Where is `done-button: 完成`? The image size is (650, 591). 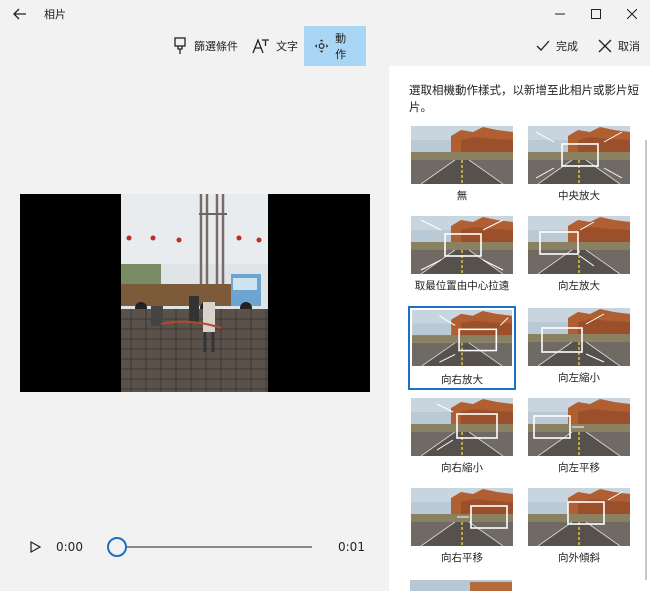 done-button: 完成 is located at coordinates (557, 46).